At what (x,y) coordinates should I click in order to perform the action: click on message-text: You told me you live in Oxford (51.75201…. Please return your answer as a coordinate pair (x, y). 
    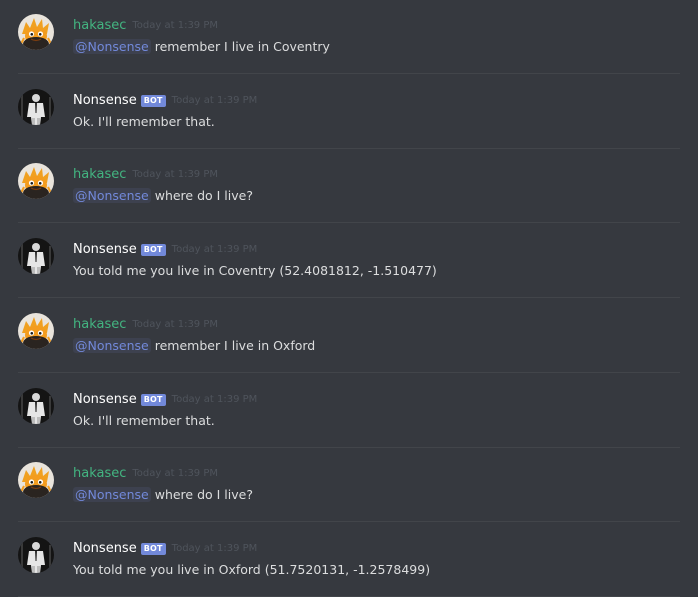
    Looking at the image, I should click on (252, 569).